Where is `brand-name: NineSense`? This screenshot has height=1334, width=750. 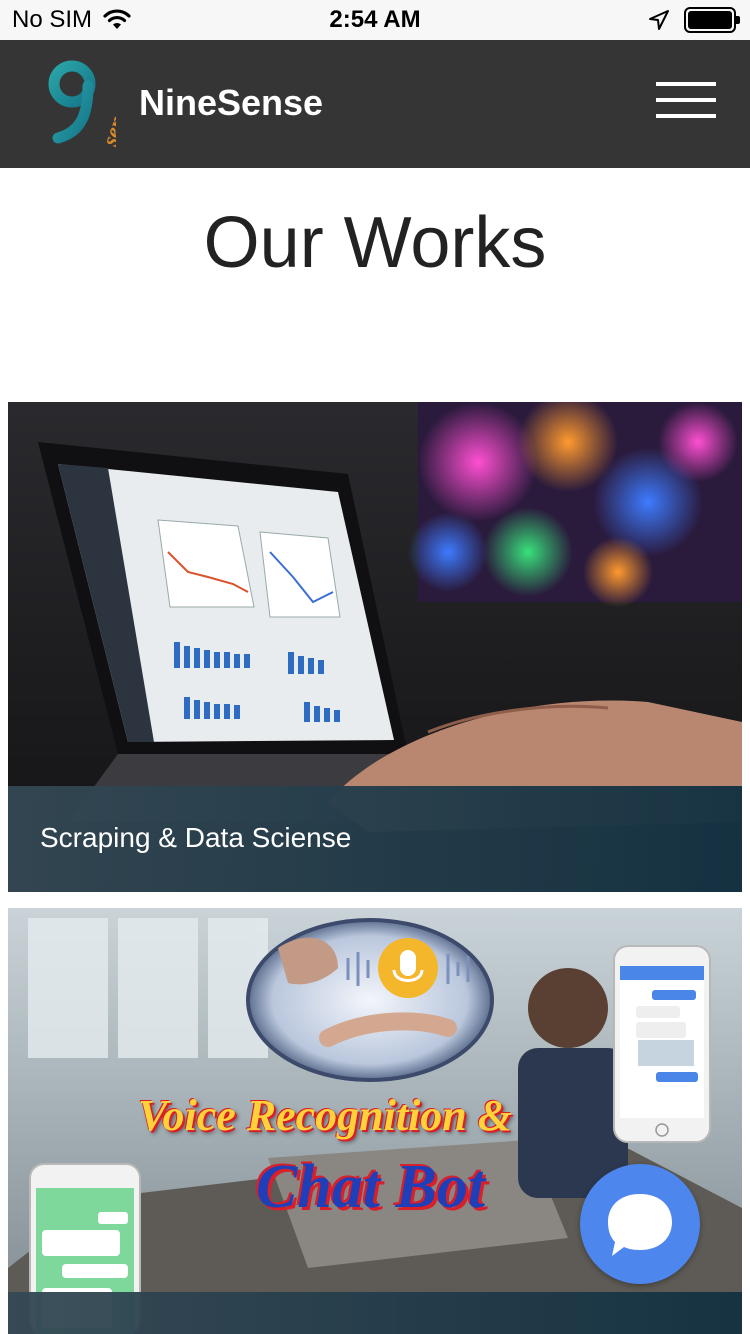 brand-name: NineSense is located at coordinates (231, 103).